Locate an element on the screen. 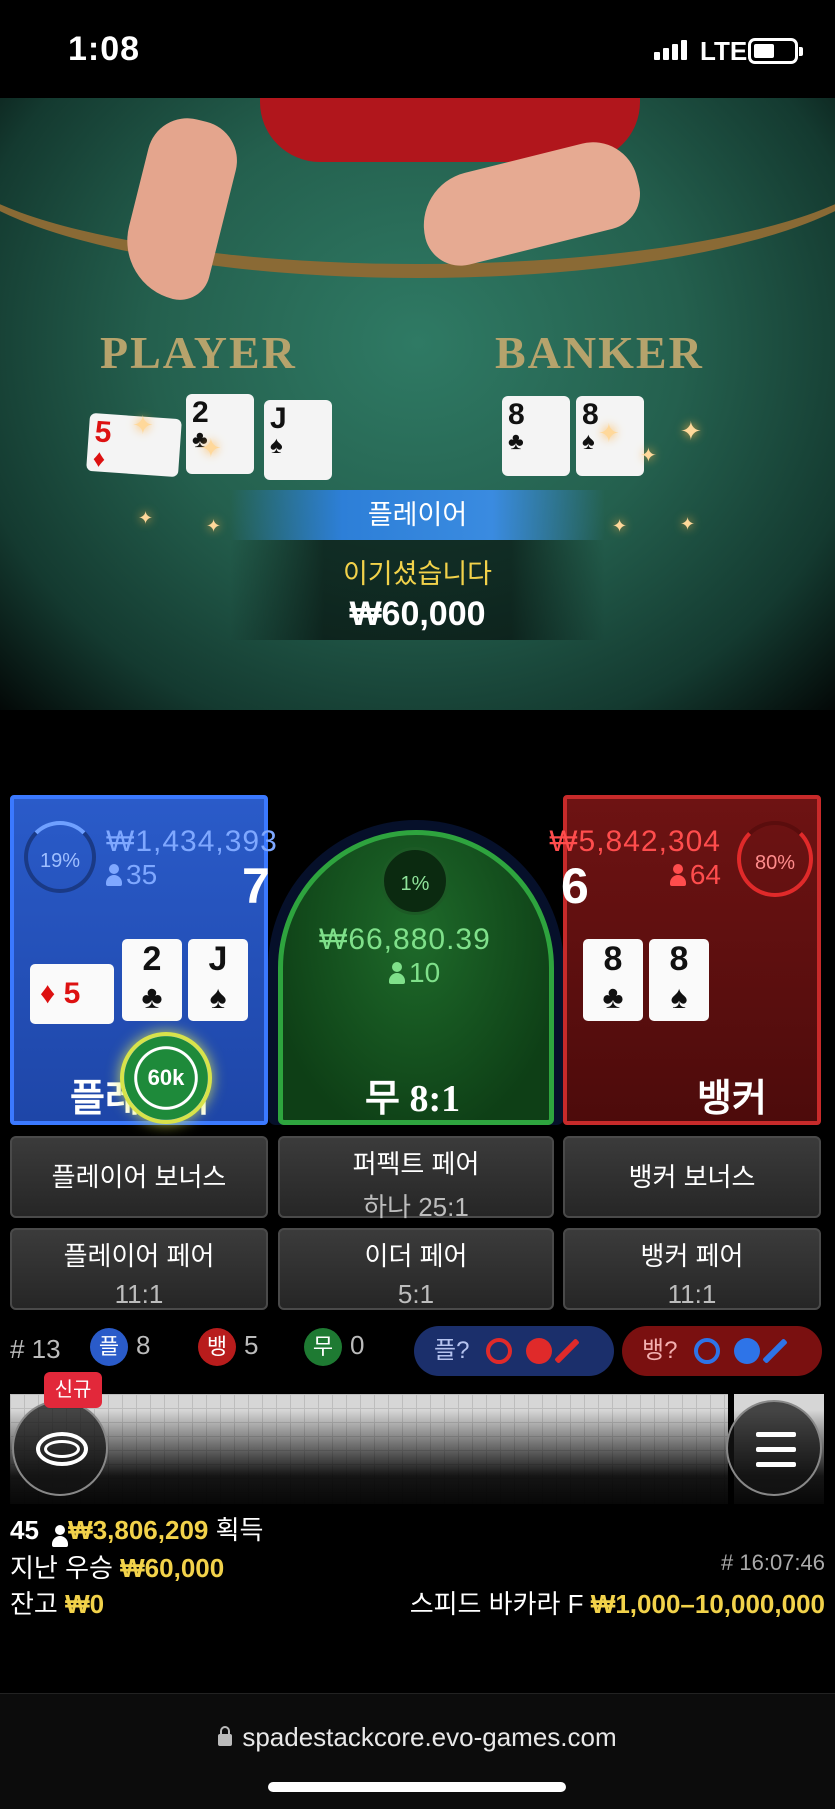 The image size is (835, 1809). home-indicator is located at coordinates (417, 1787).